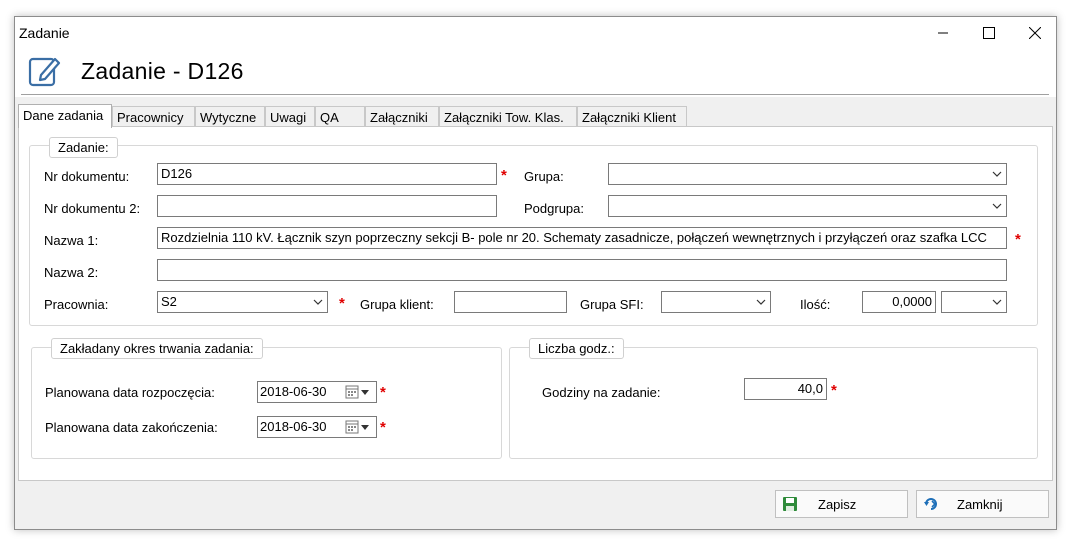 This screenshot has height=560, width=1083. Describe the element at coordinates (716, 302) in the screenshot. I see `grupa-sfi-select` at that location.